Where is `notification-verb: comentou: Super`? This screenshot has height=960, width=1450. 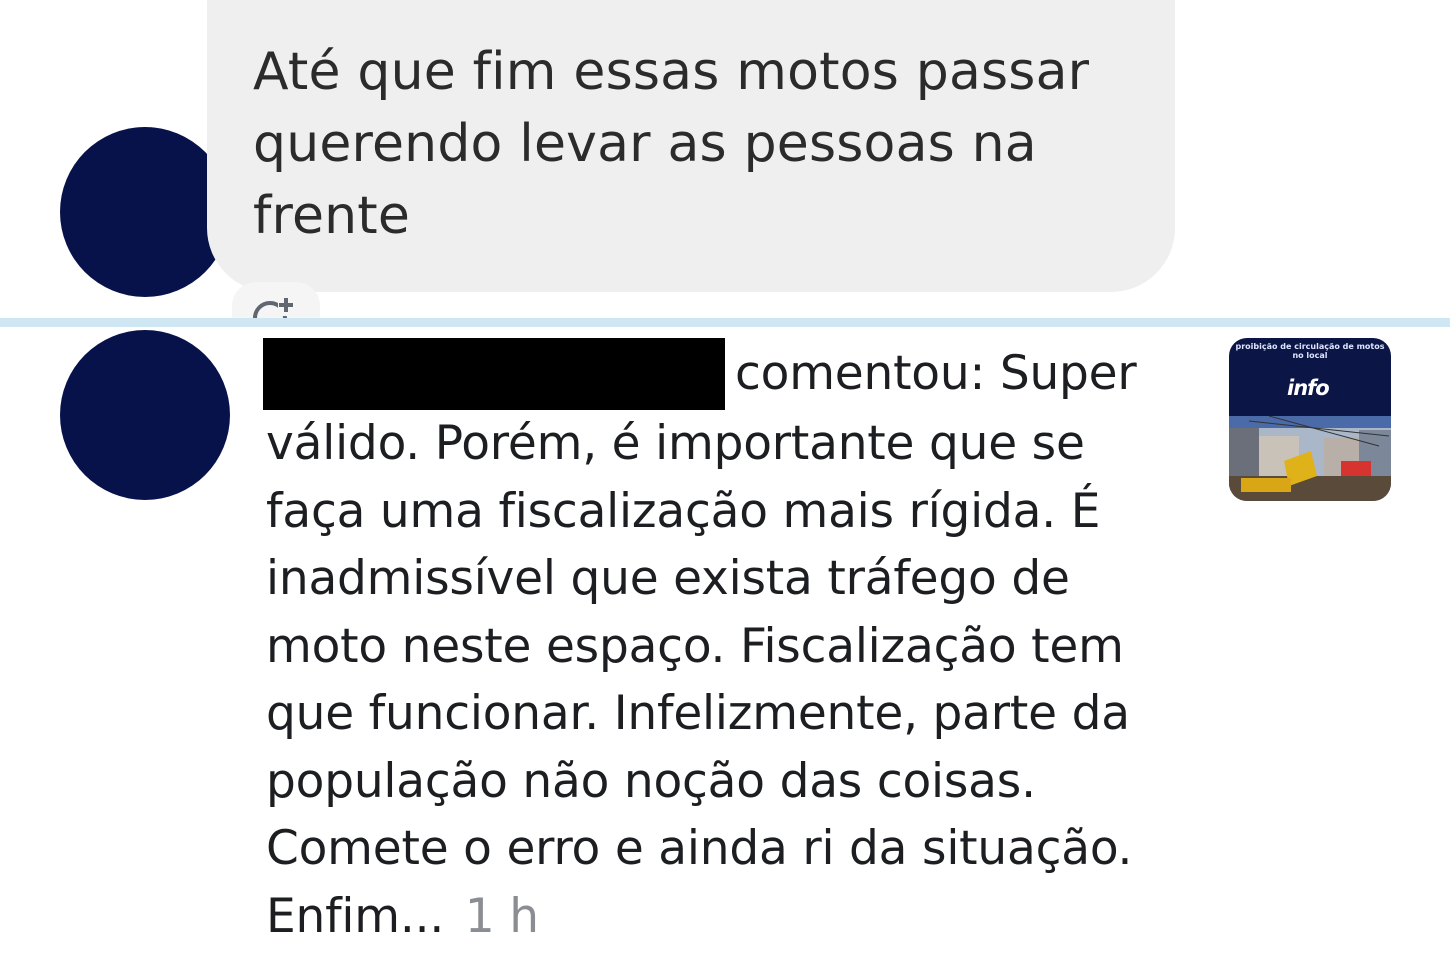 notification-verb: comentou: Super is located at coordinates (936, 373).